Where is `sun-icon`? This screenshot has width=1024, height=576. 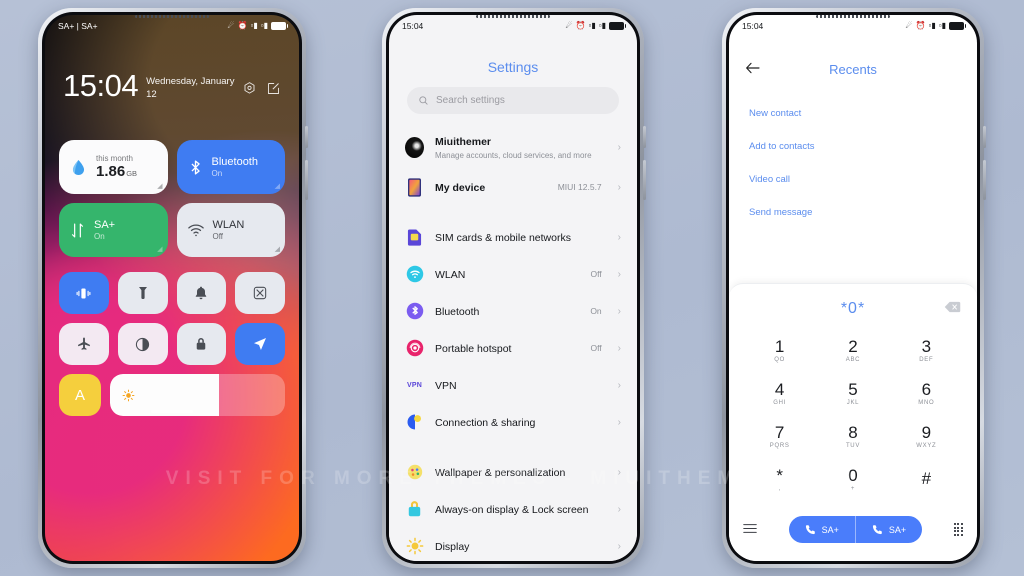
sun-icon is located at coordinates (128, 395).